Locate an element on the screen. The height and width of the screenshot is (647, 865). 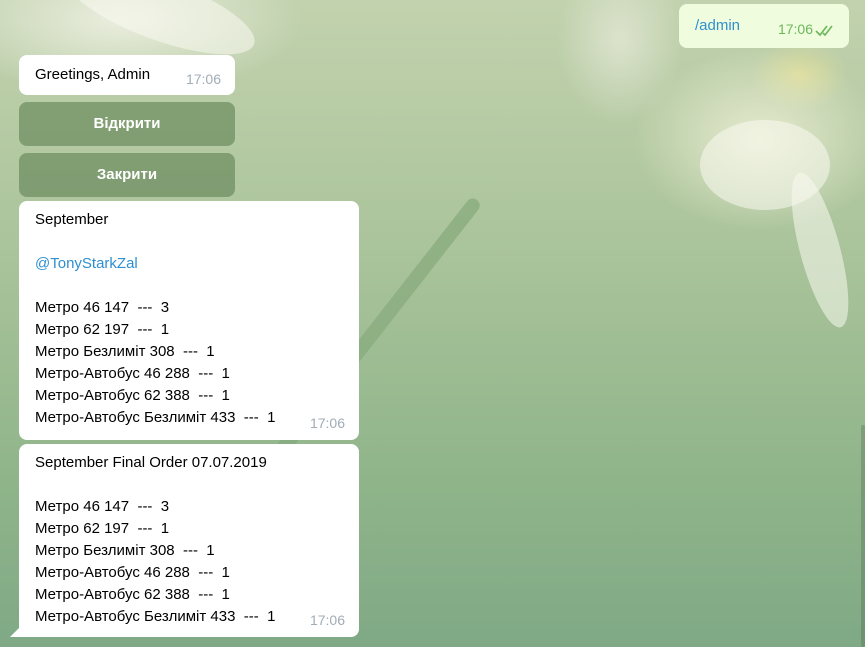
report-message-time: 17:06 is located at coordinates (327, 423).